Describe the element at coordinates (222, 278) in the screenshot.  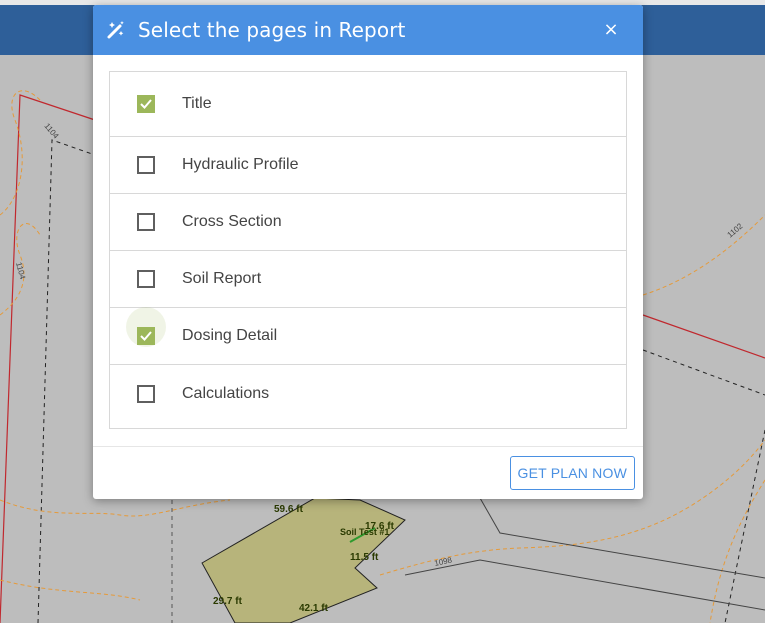
I see `page-option-label: Soil Report` at that location.